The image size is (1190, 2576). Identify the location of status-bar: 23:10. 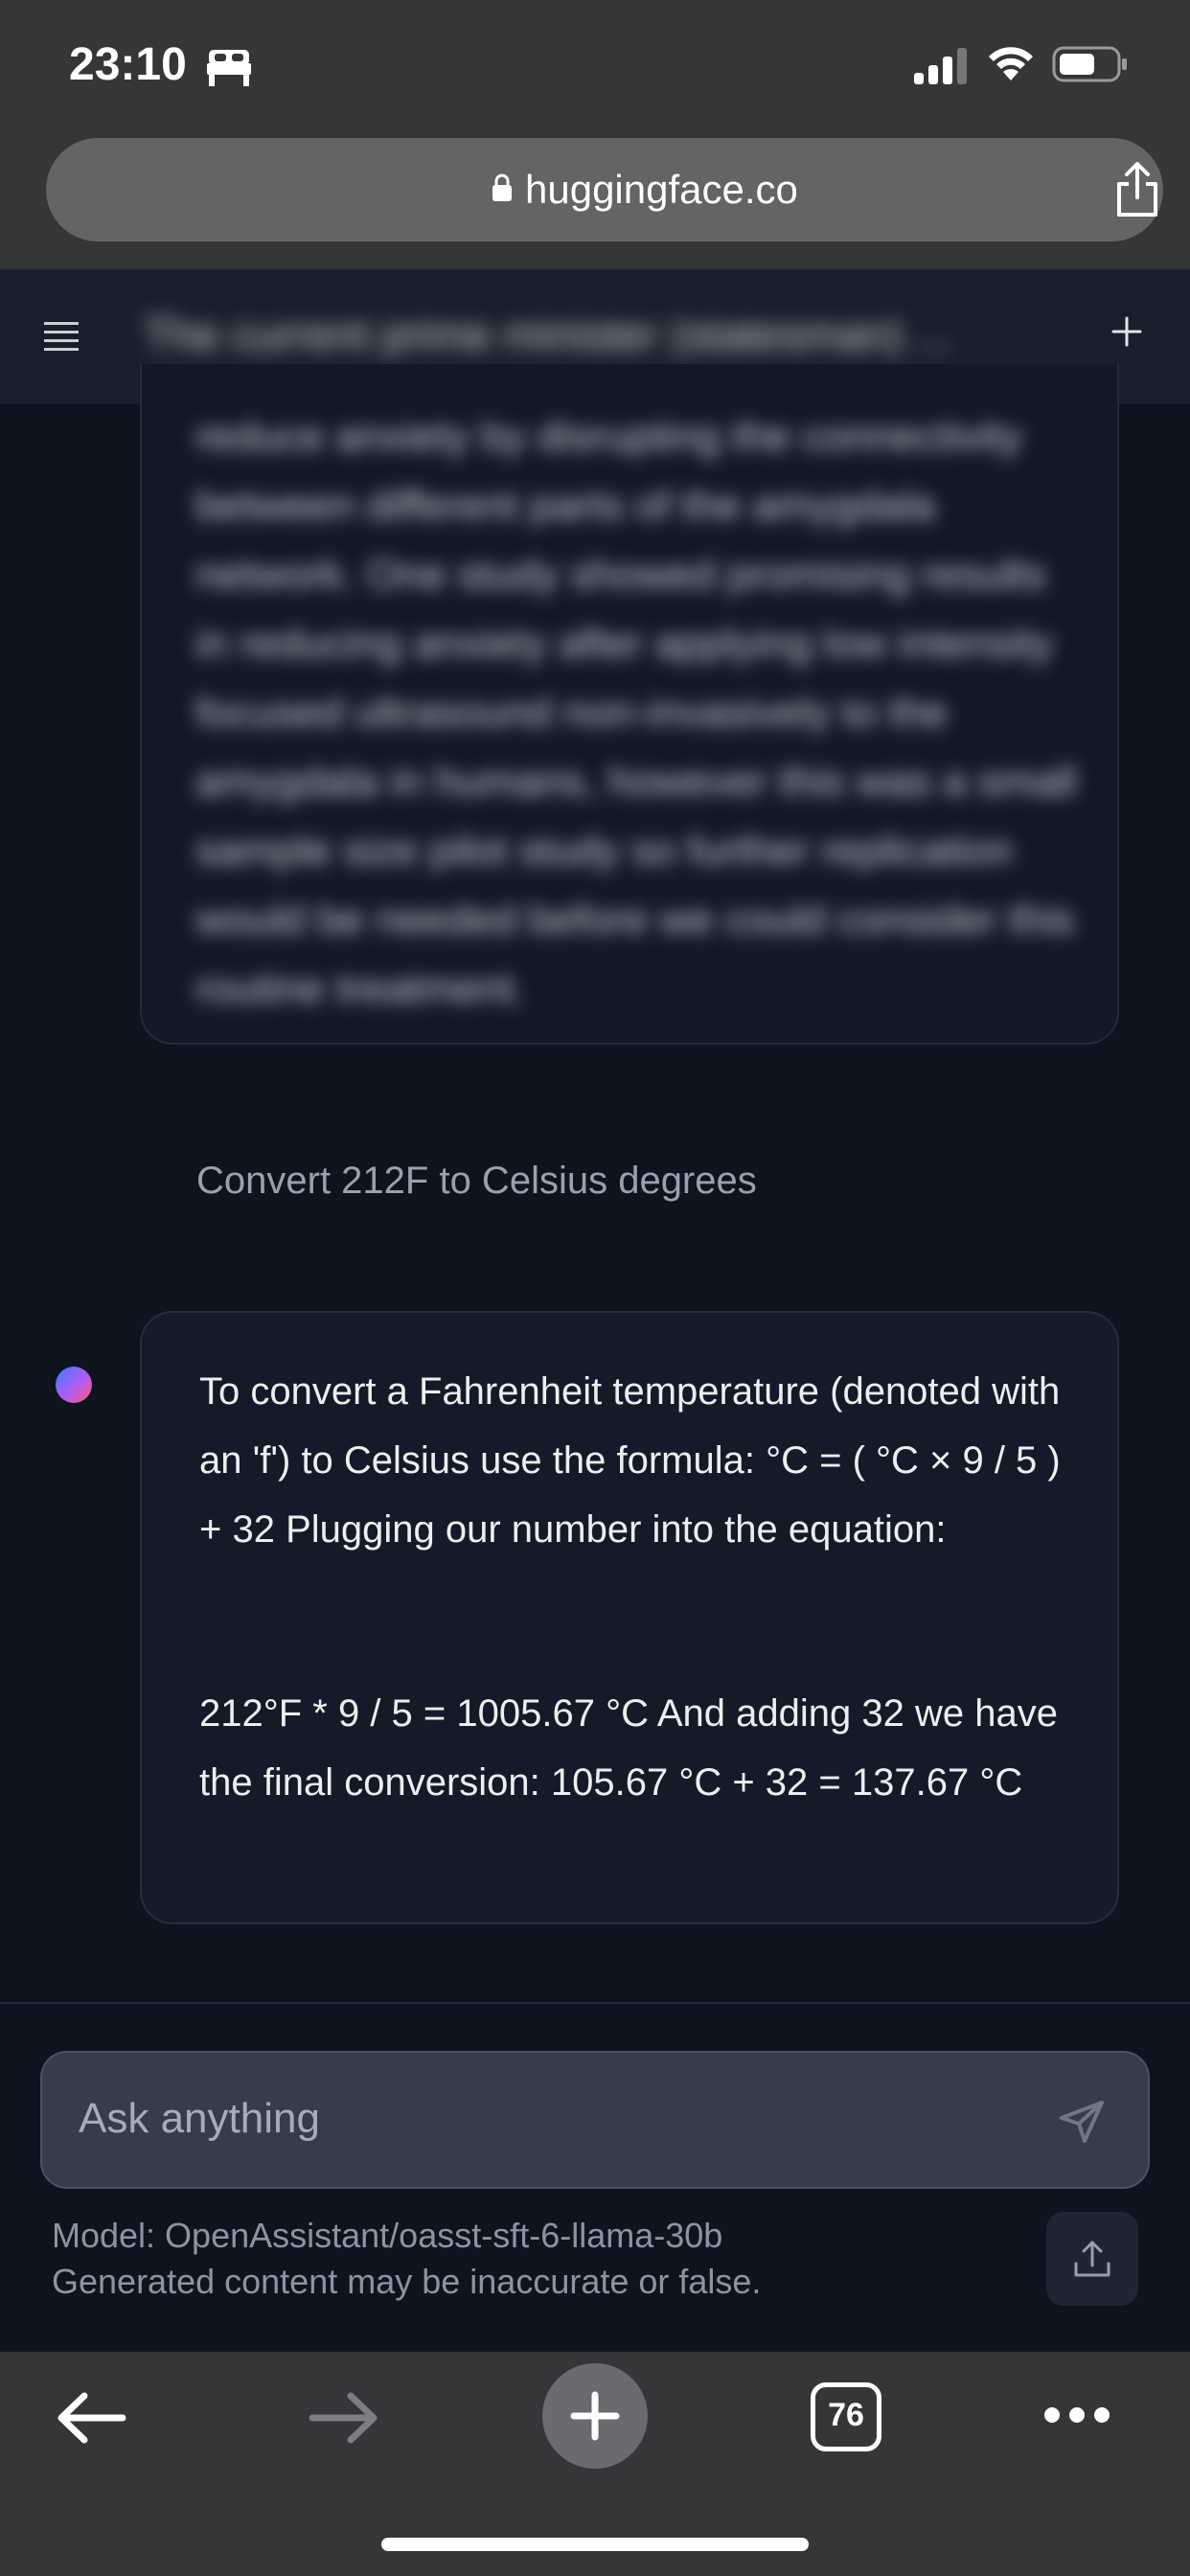
(595, 67).